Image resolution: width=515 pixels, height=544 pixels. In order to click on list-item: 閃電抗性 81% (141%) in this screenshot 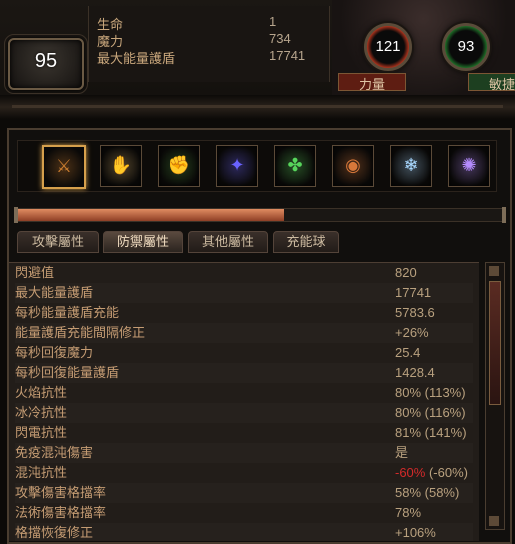, I will do `click(244, 433)`.